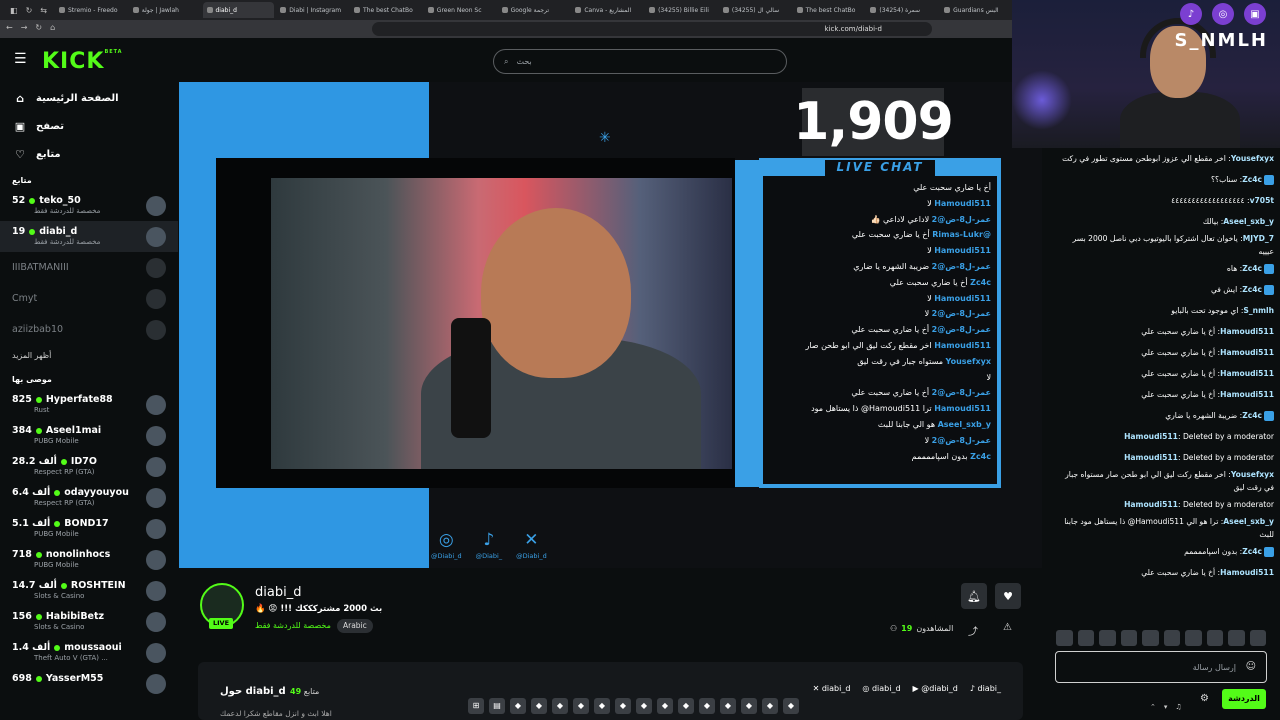  I want to click on browser-tab: (34254) سمرة, so click(902, 10).